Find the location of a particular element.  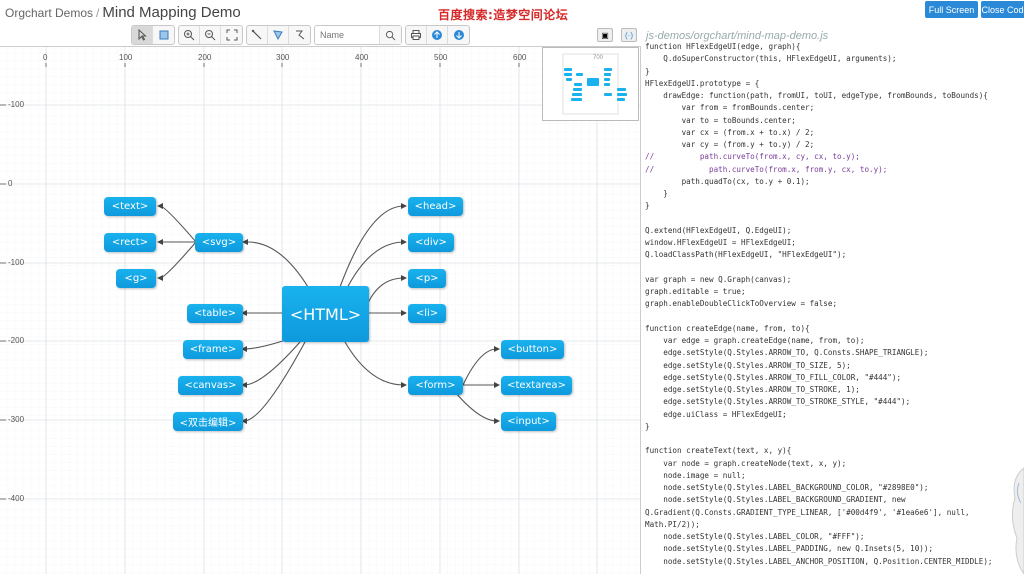

download-icon is located at coordinates (458, 35).